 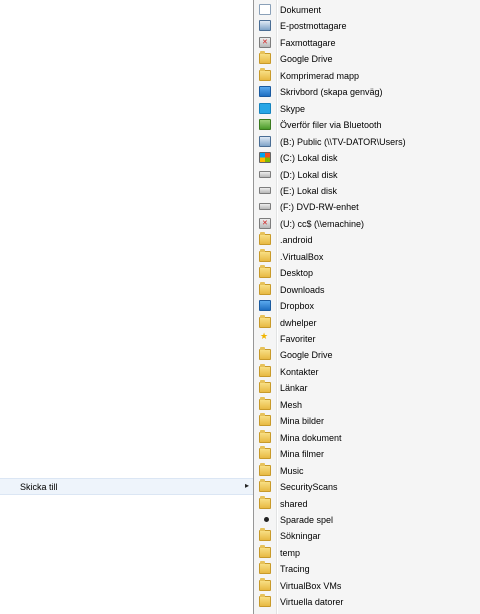 I want to click on submenu-item-label: Skype, so click(x=293, y=108).